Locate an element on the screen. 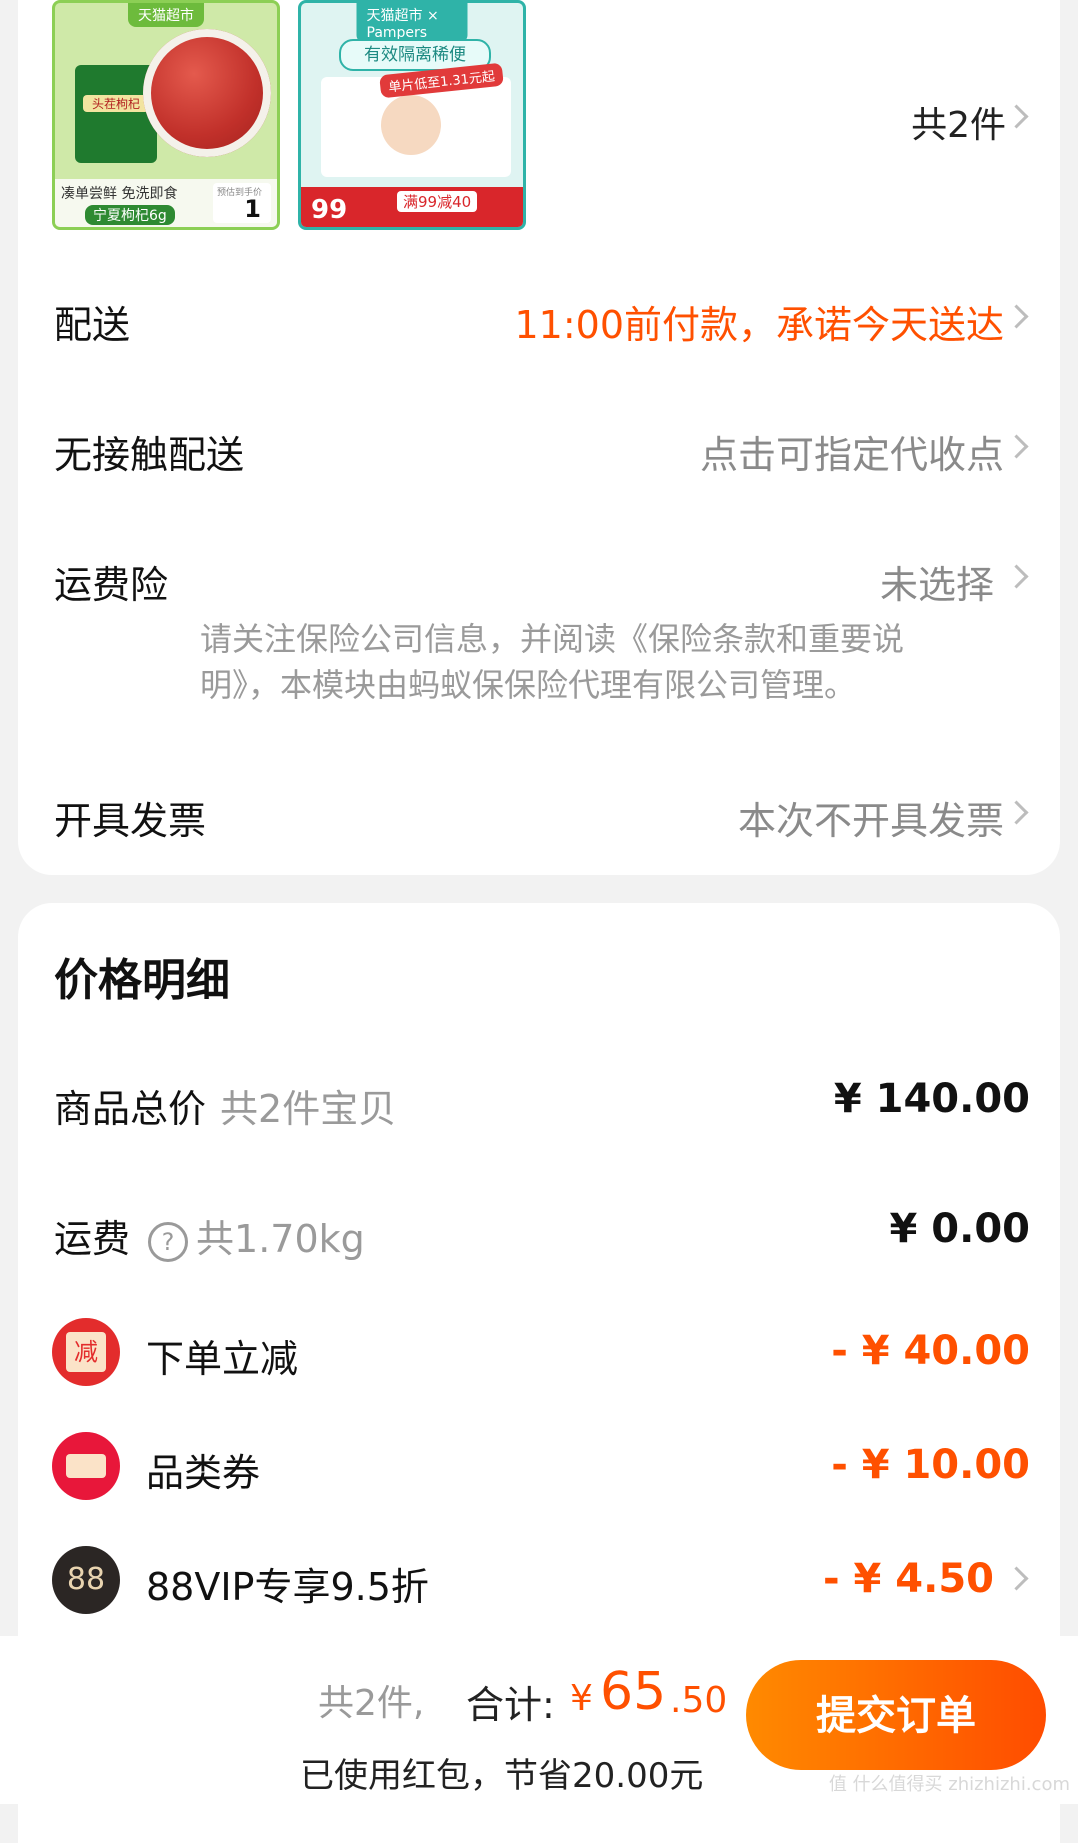 Image resolution: width=1078 pixels, height=1843 pixels. vip-88-icon: 88 is located at coordinates (86, 1580).